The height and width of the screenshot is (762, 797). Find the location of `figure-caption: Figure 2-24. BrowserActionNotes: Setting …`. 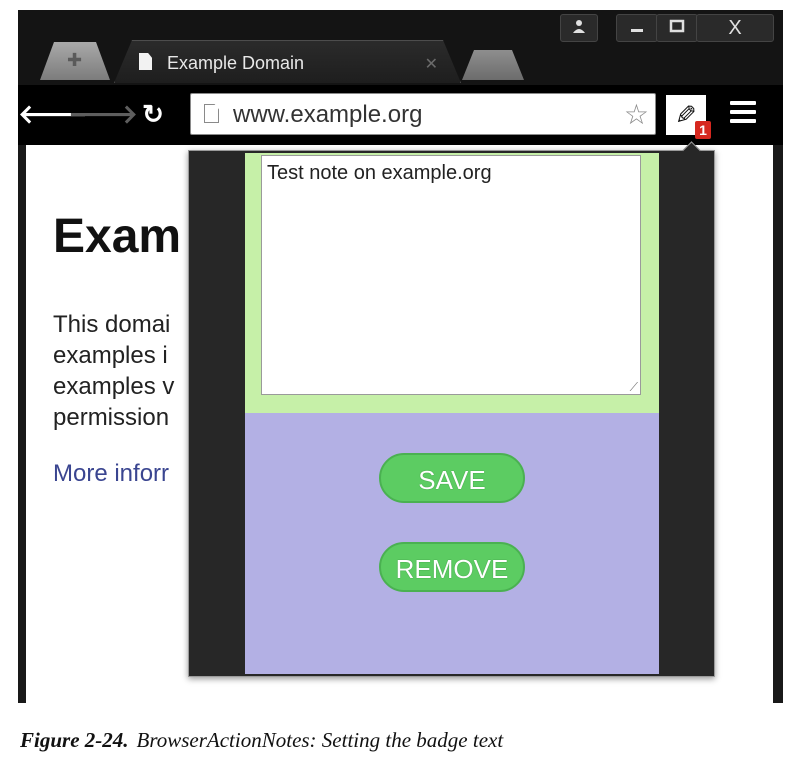

figure-caption: Figure 2-24. BrowserActionNotes: Setting … is located at coordinates (261, 740).